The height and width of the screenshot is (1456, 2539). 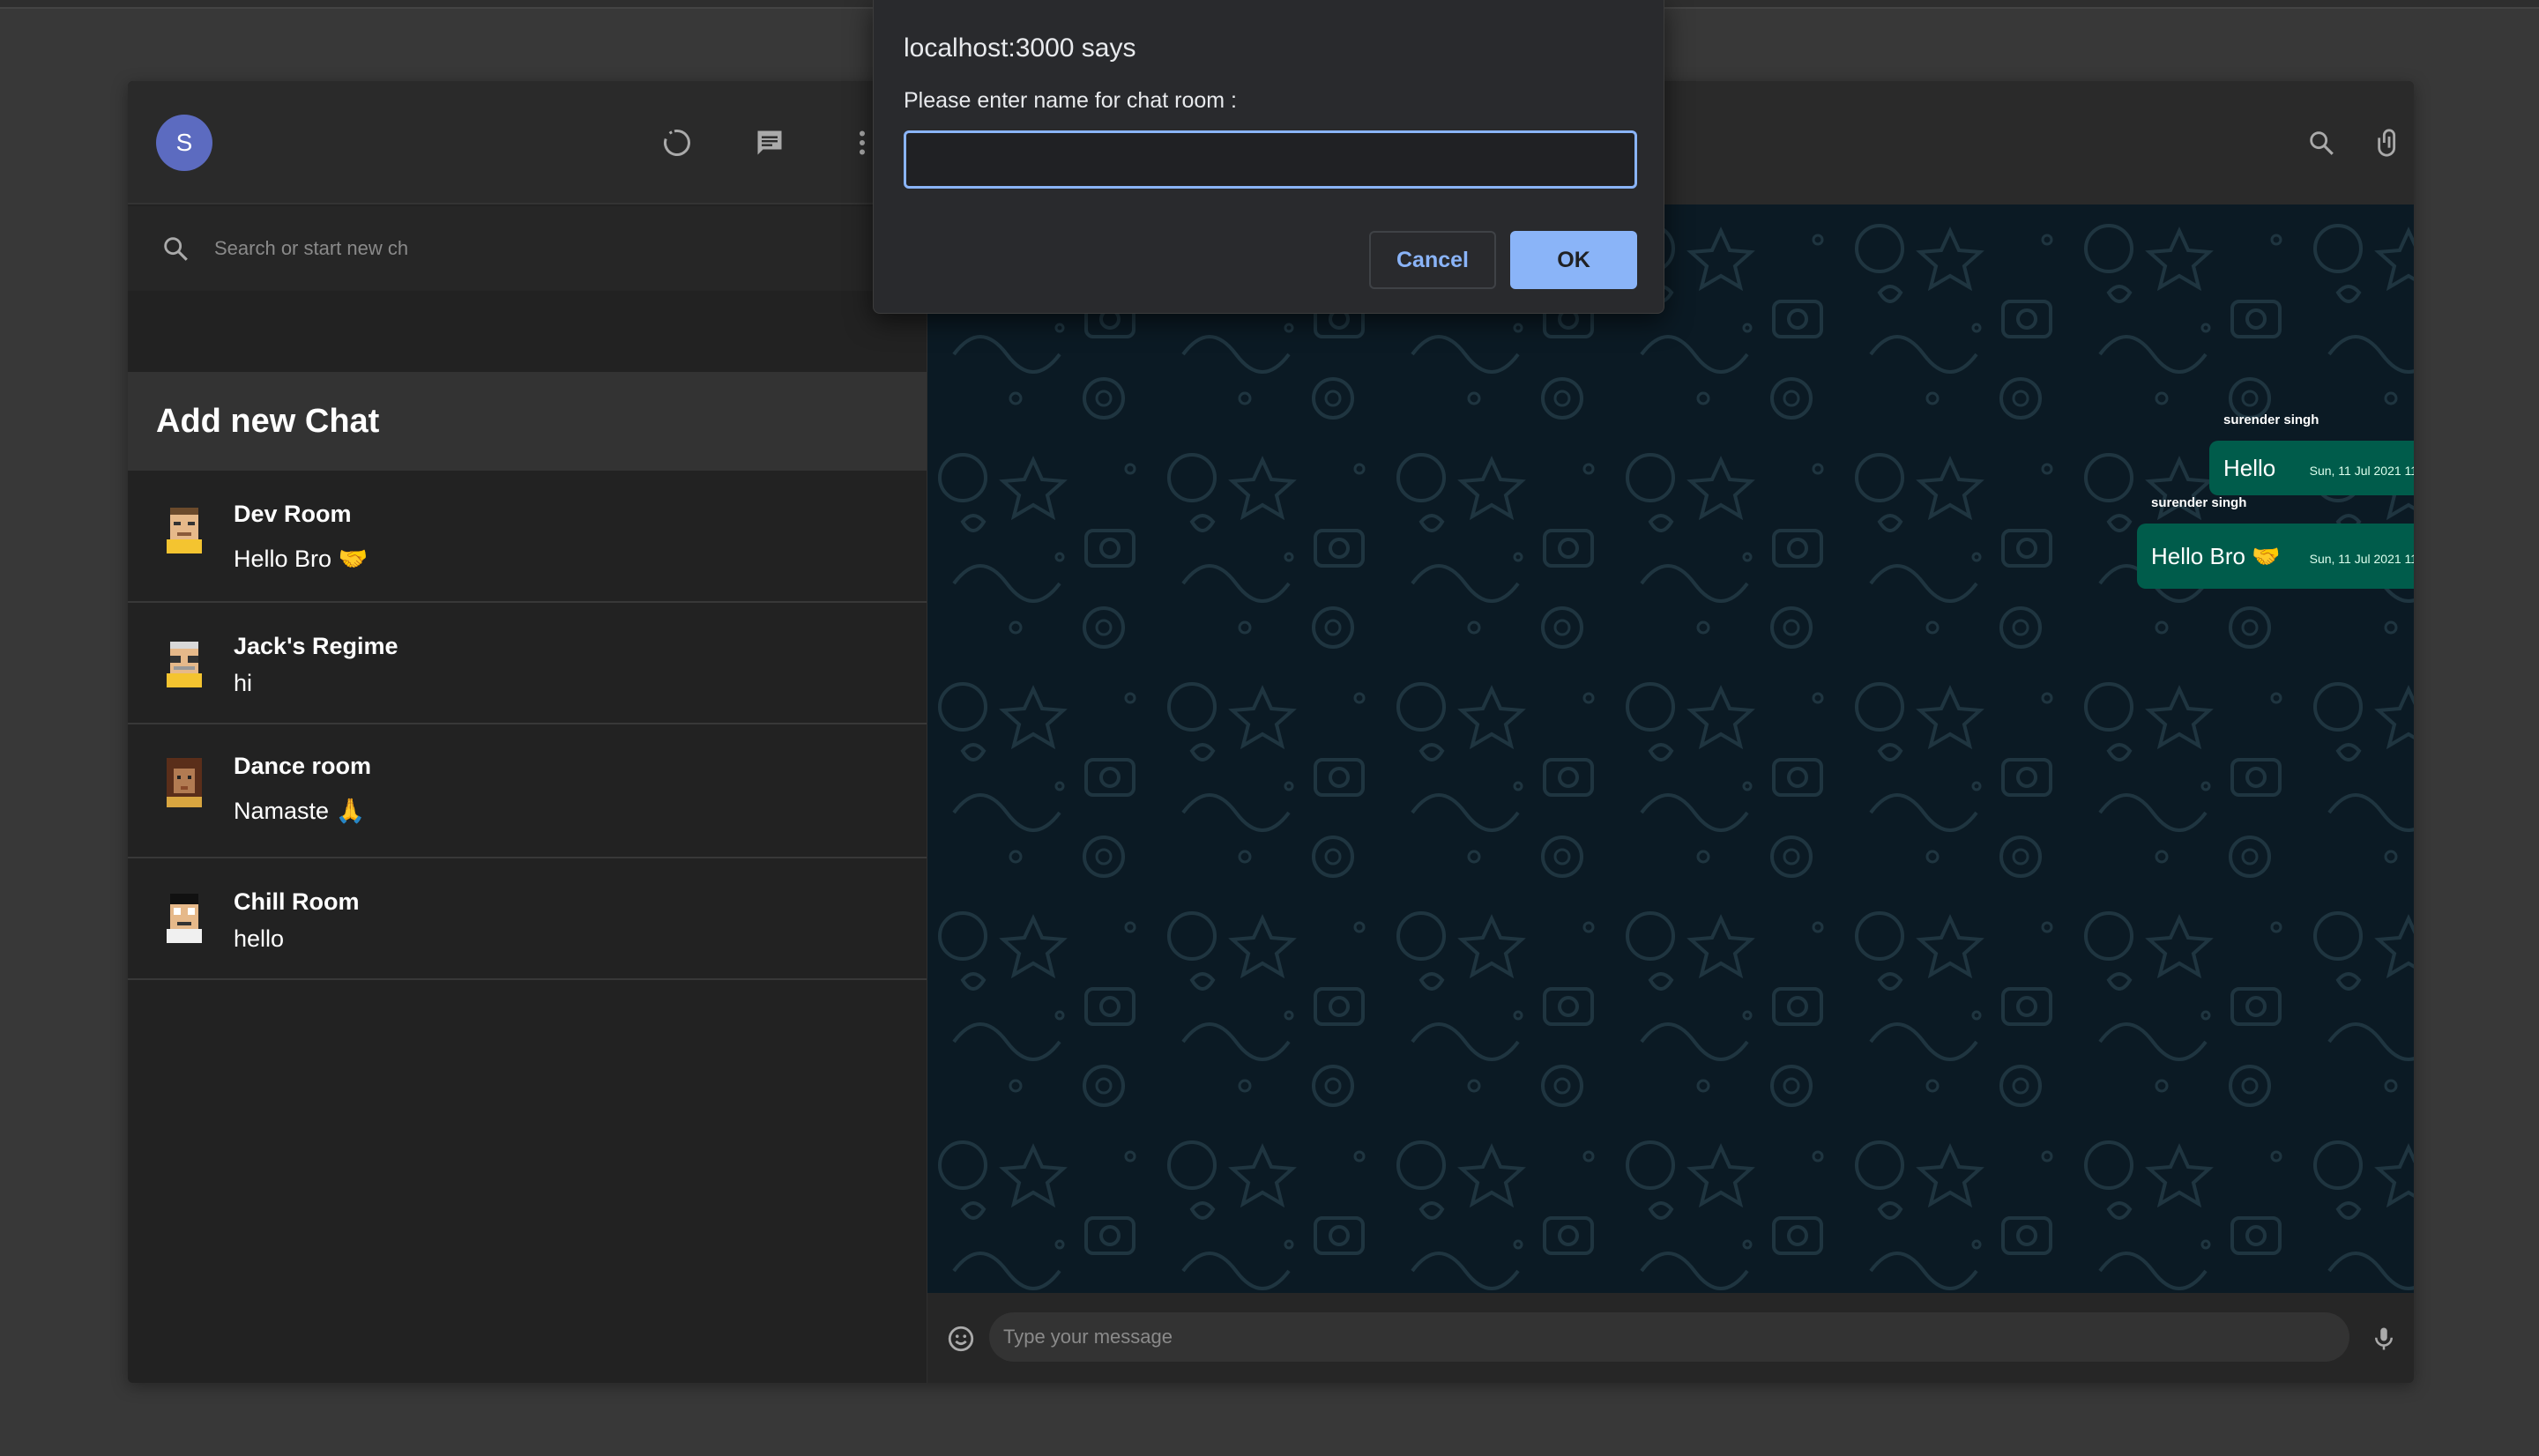 I want to click on message-input, so click(x=1669, y=1337).